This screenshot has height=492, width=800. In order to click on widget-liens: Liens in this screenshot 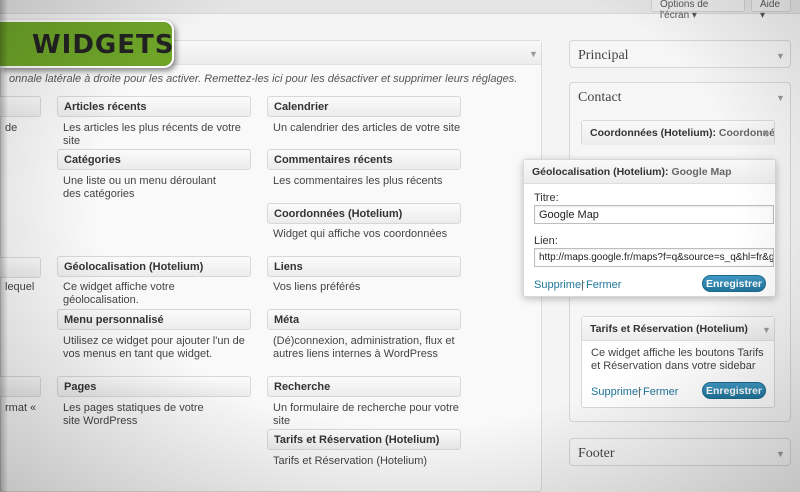, I will do `click(364, 266)`.